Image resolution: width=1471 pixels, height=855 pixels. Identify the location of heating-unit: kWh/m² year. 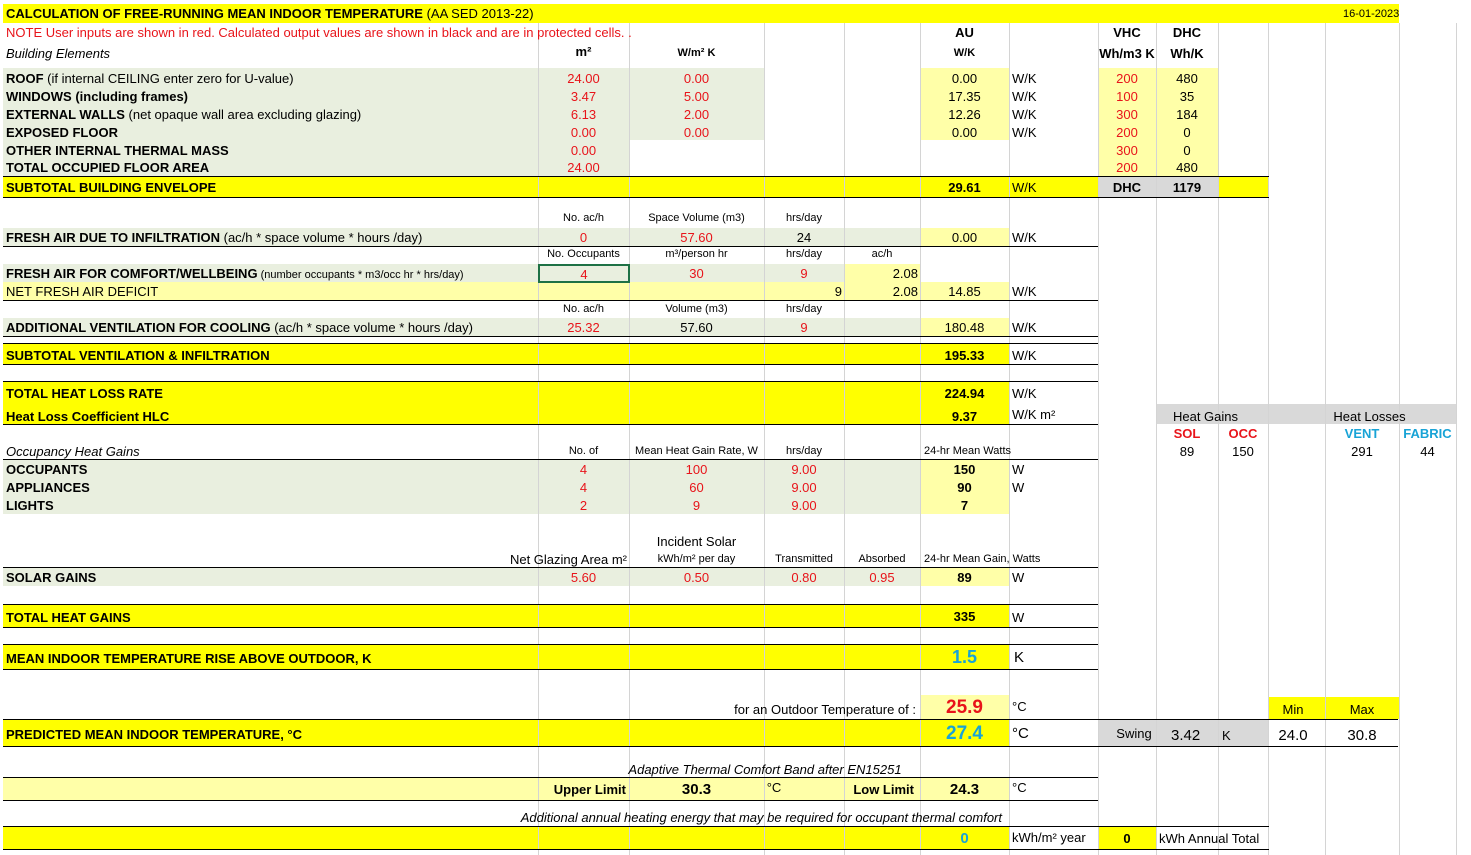
(1049, 837).